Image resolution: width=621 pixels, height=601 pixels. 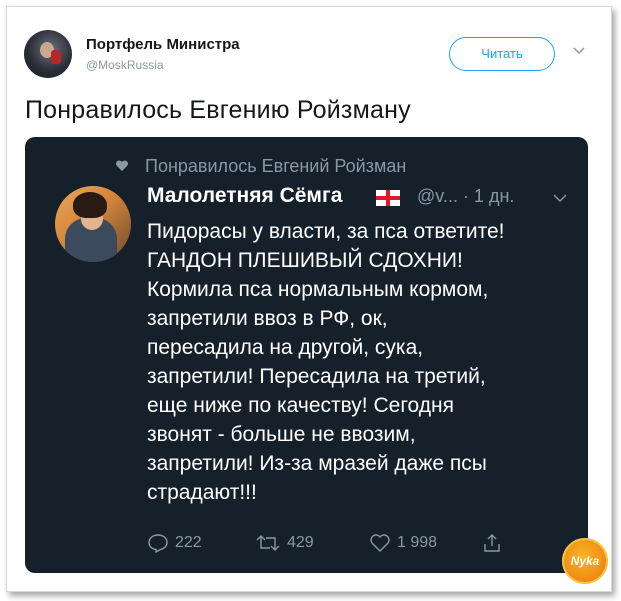 What do you see at coordinates (188, 542) in the screenshot?
I see `reply-count: 222` at bounding box center [188, 542].